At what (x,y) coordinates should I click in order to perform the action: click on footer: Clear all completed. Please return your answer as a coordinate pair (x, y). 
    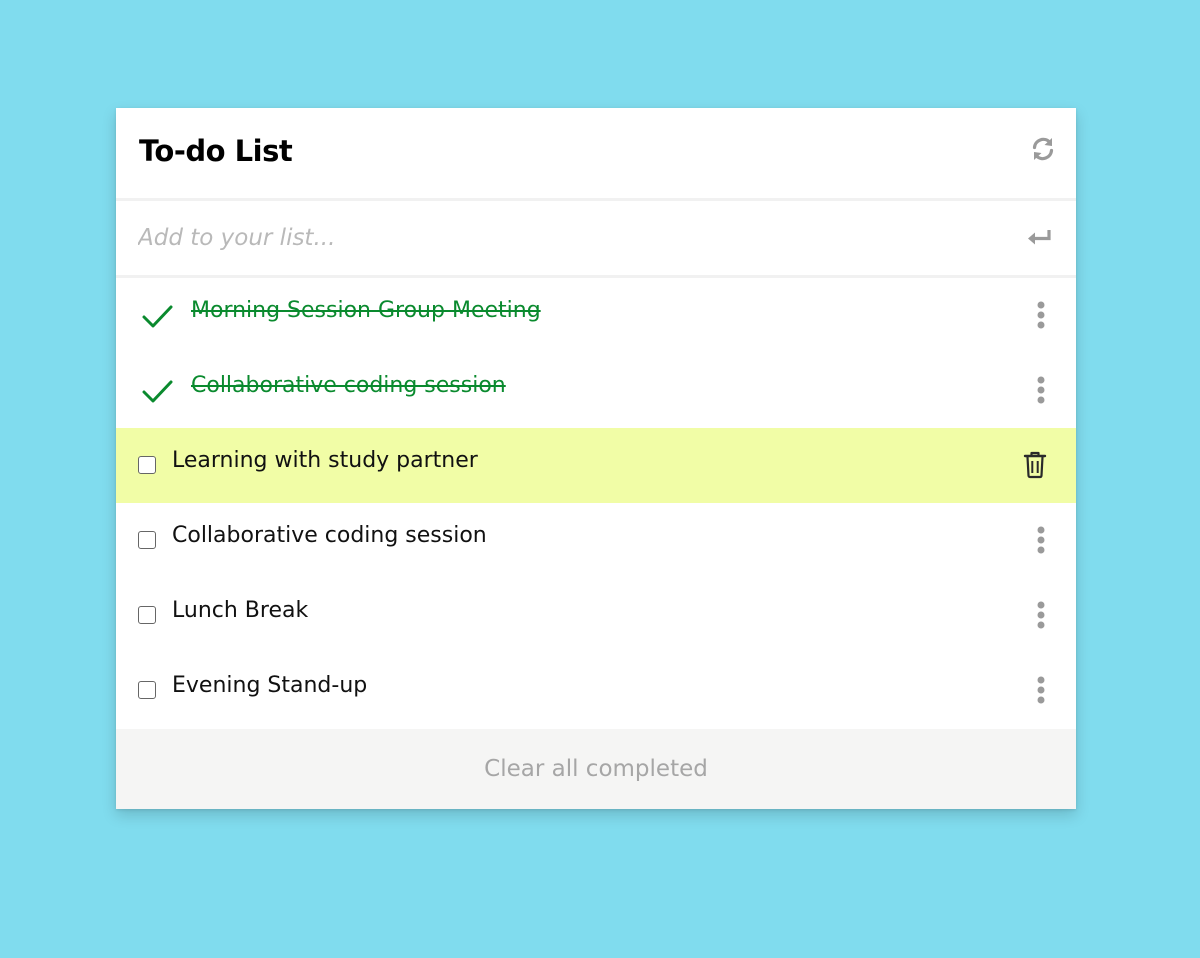
    Looking at the image, I should click on (596, 769).